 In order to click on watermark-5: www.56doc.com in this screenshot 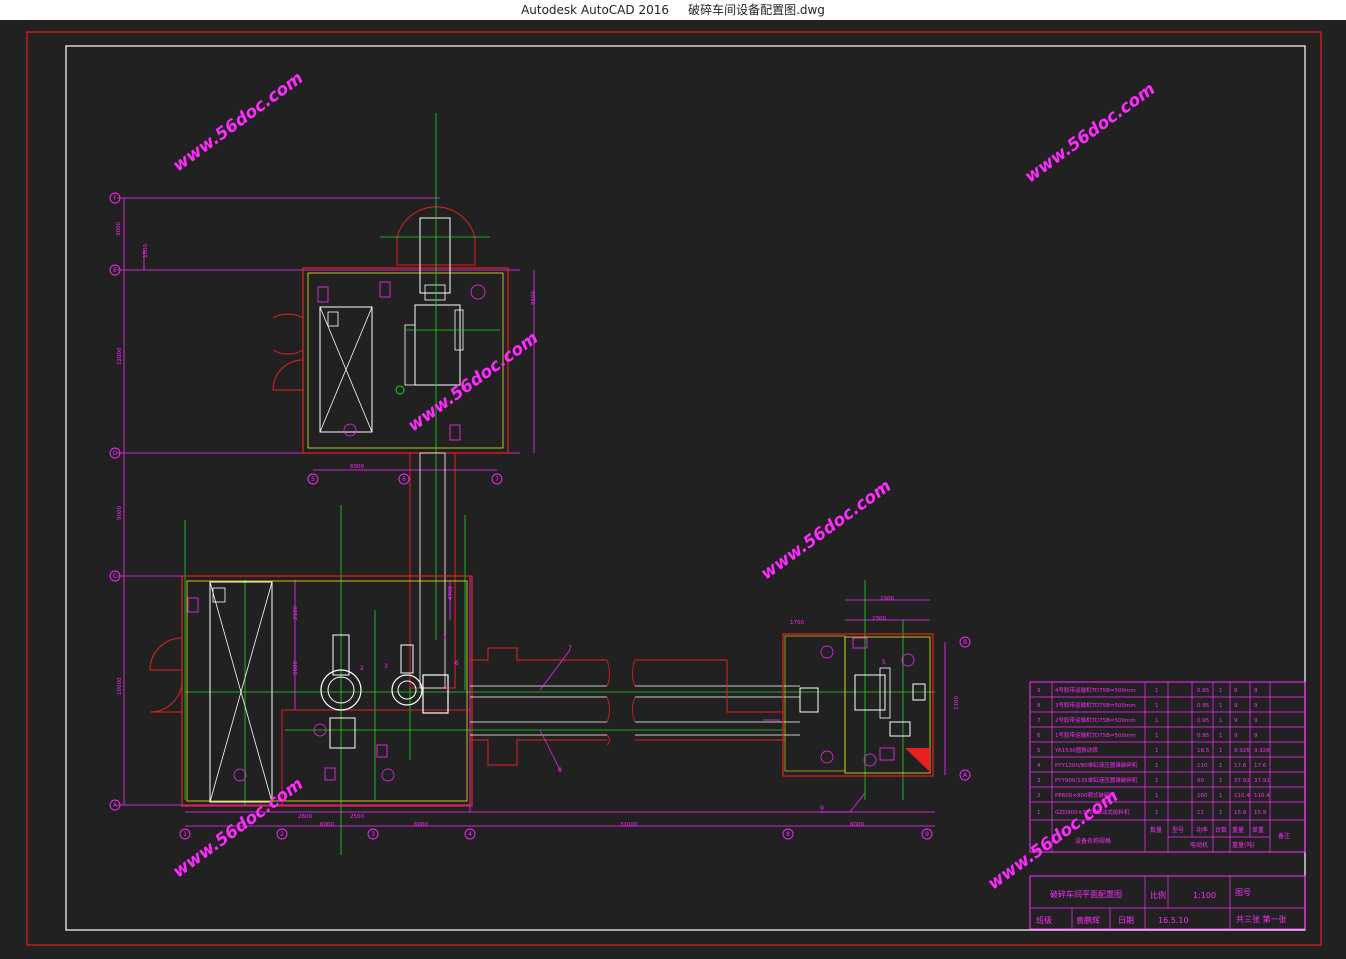, I will do `click(238, 828)`.